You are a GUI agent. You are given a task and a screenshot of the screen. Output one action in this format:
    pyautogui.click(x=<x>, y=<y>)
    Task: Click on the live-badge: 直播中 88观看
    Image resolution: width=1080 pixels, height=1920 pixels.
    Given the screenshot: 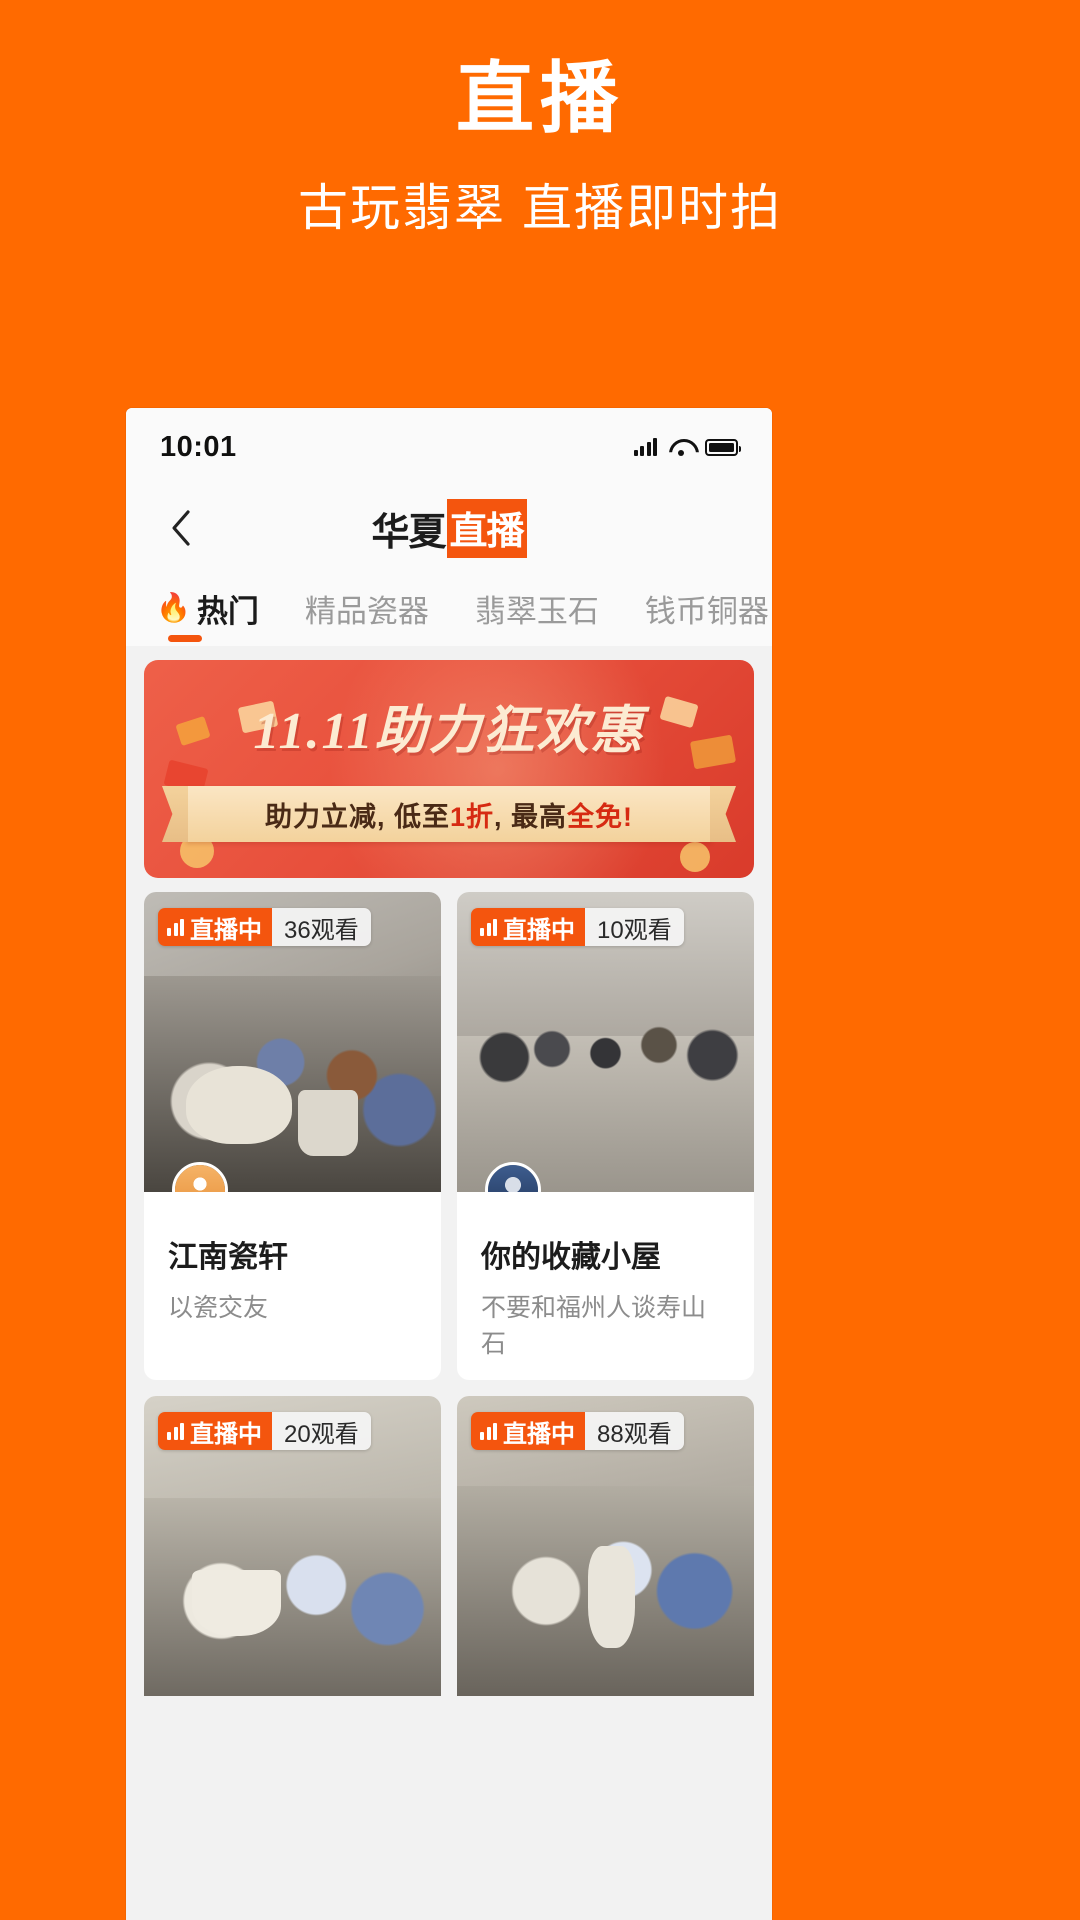 What is the action you would take?
    pyautogui.click(x=577, y=1431)
    